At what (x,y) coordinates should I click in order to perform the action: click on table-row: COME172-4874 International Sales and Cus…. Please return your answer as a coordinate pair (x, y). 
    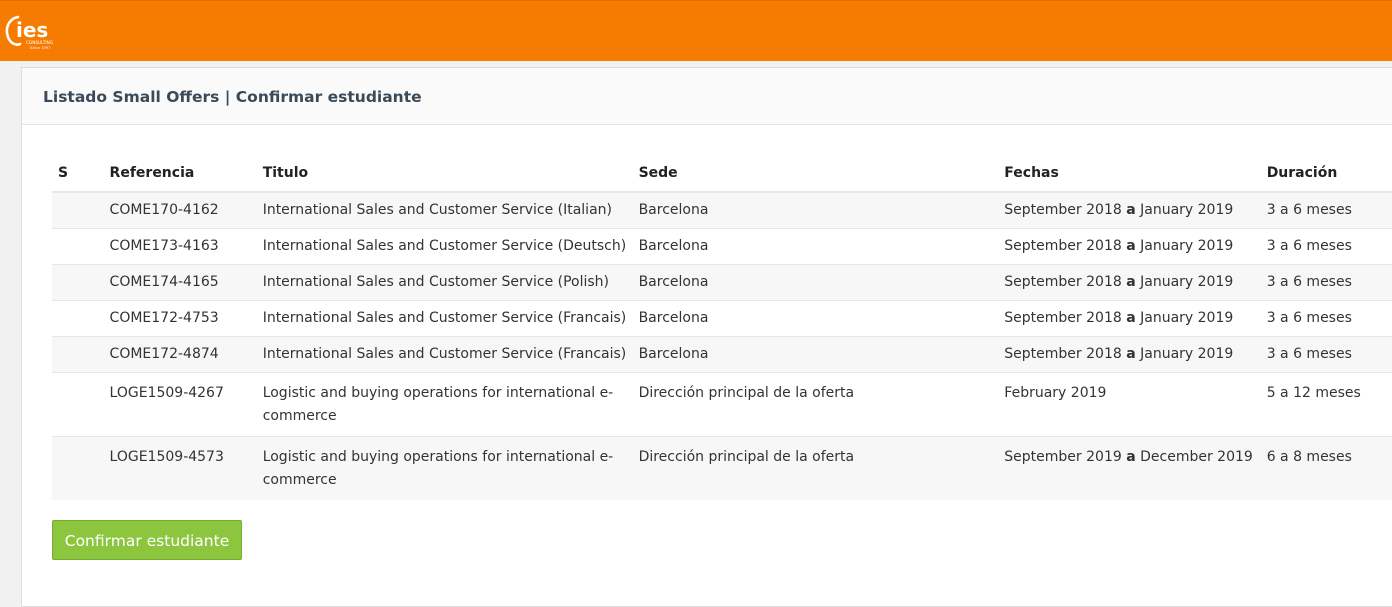
    Looking at the image, I should click on (722, 354).